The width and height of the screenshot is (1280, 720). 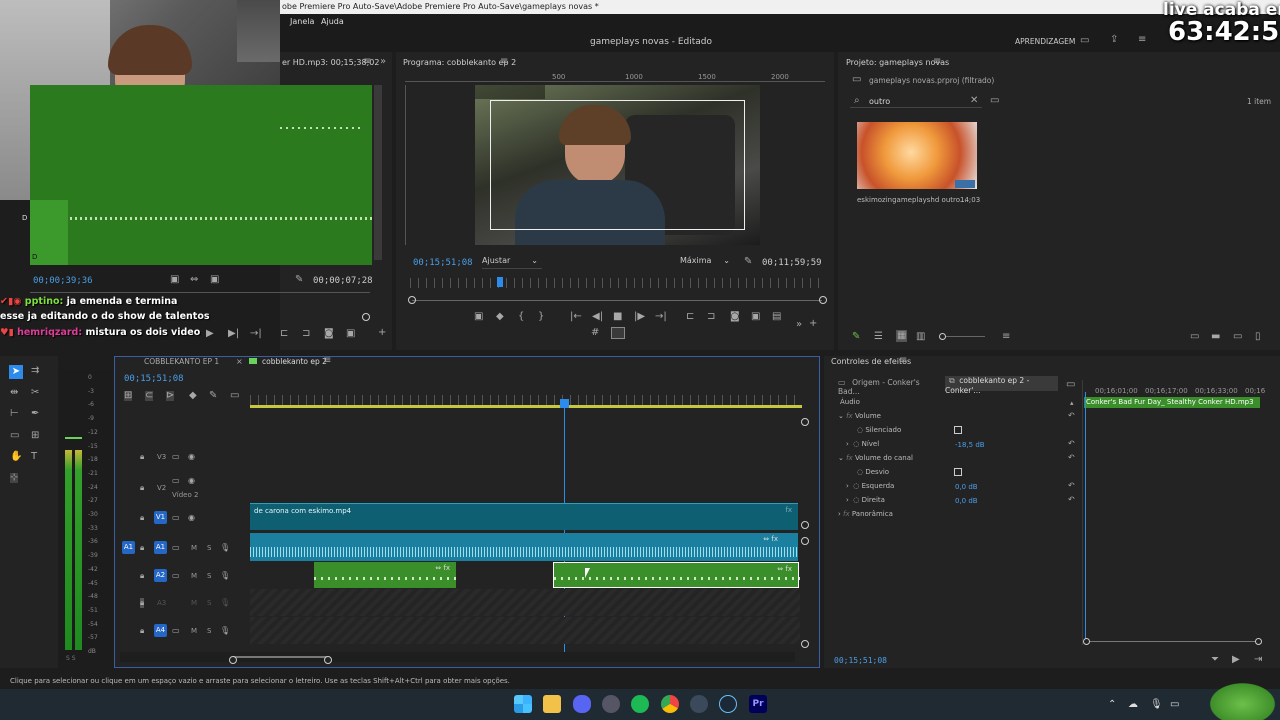 What do you see at coordinates (35, 393) in the screenshot?
I see `razor-tool-icon: ✂` at bounding box center [35, 393].